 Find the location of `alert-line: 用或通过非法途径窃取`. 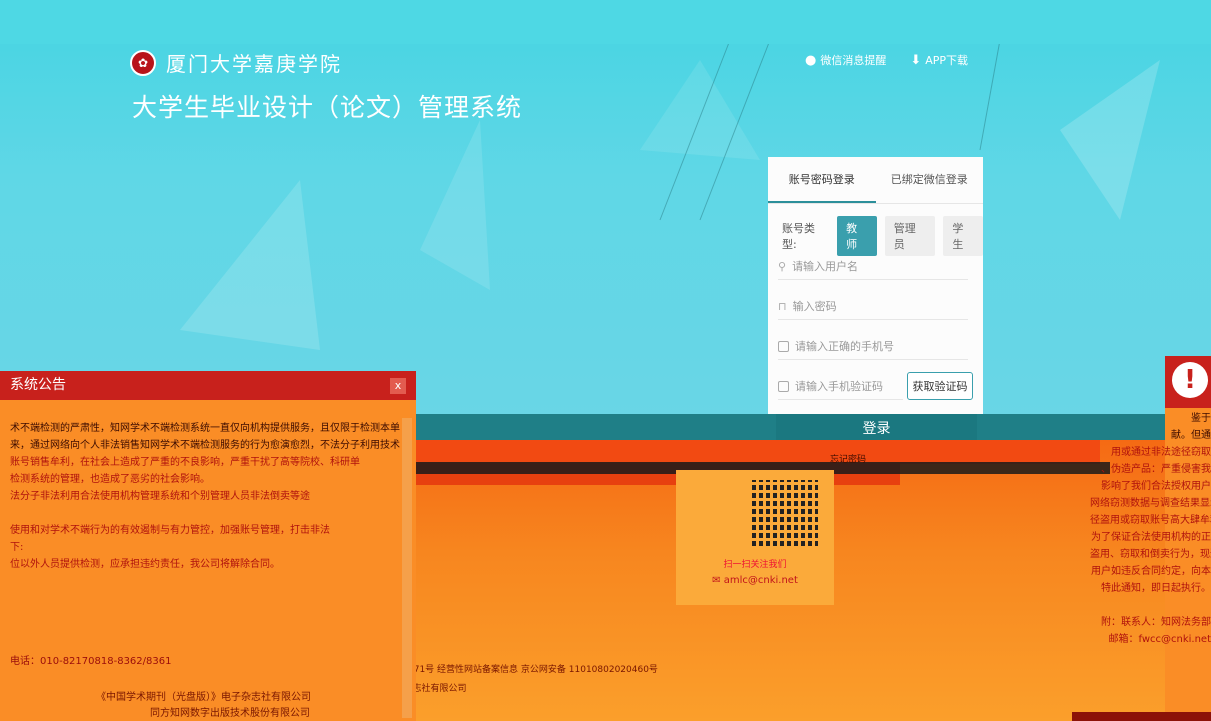

alert-line: 用或通过非法途径窃取 is located at coordinates (1161, 452).